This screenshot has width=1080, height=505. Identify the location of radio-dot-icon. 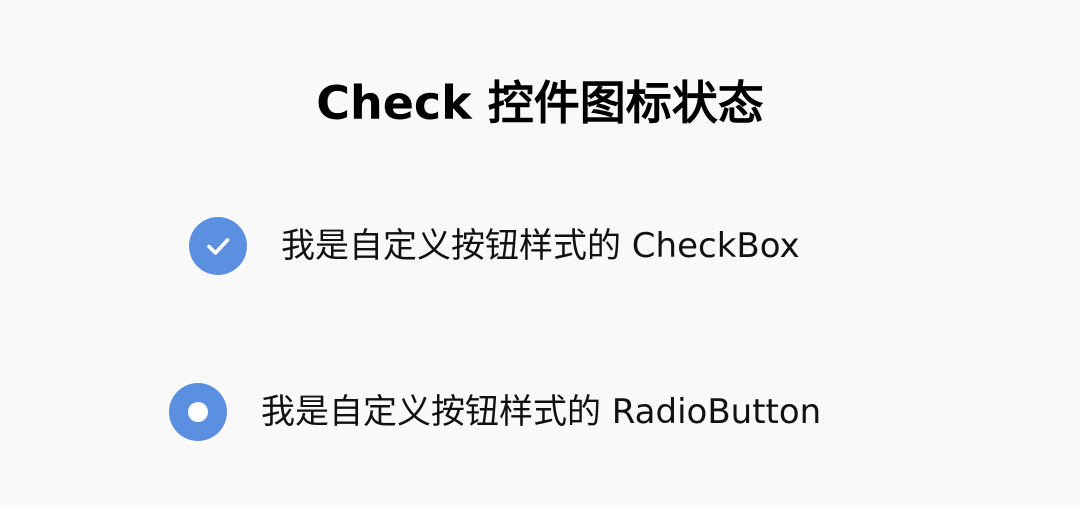
(198, 412).